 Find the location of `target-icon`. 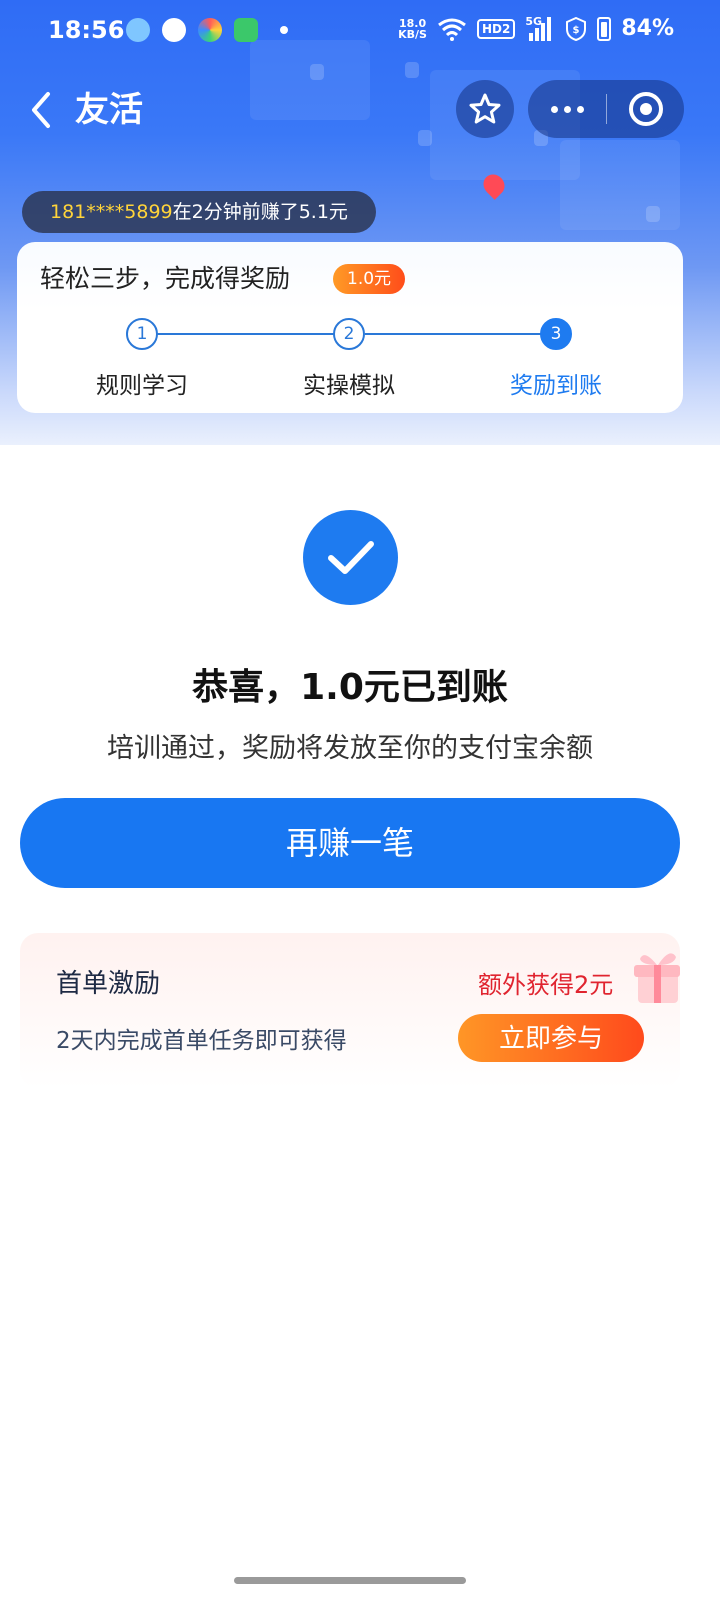

target-icon is located at coordinates (645, 109).